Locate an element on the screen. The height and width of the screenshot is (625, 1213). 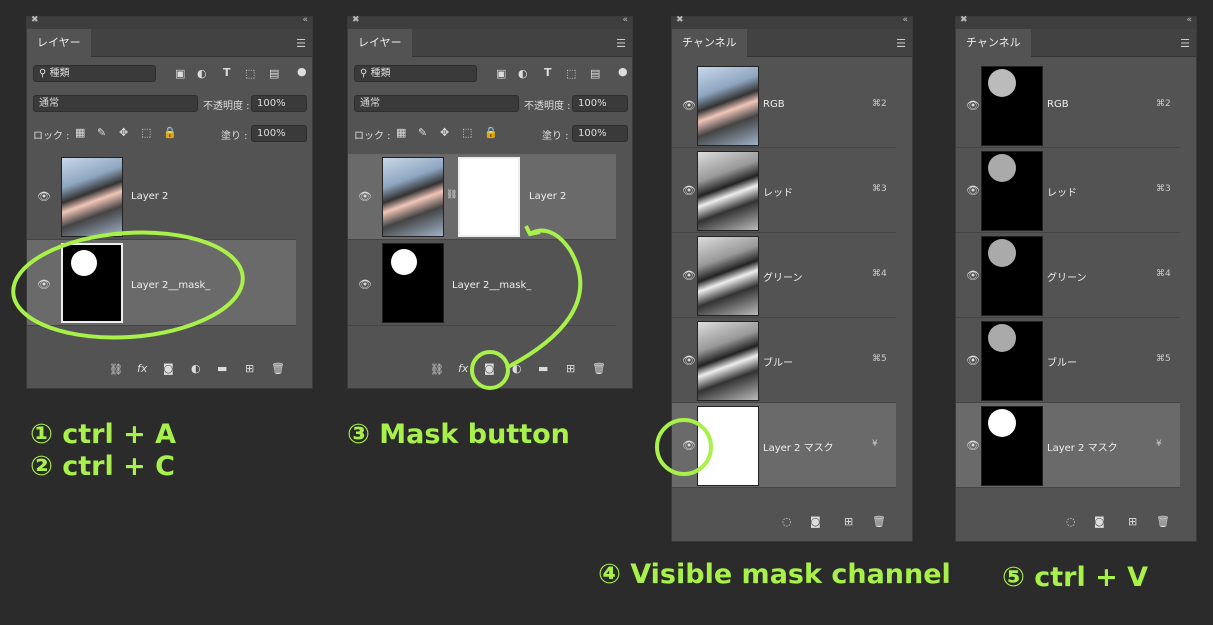
channel-thumbnail is located at coordinates (1012, 106).